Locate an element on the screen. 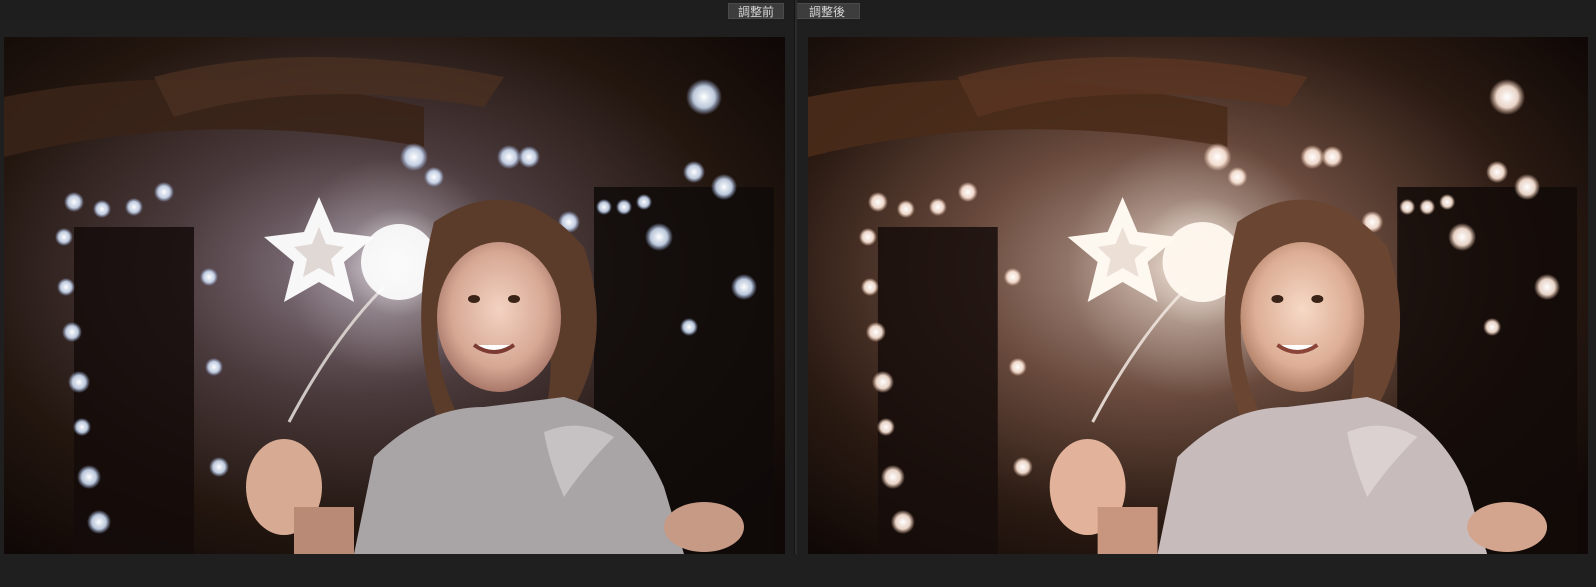  bottom-bar is located at coordinates (798, 570).